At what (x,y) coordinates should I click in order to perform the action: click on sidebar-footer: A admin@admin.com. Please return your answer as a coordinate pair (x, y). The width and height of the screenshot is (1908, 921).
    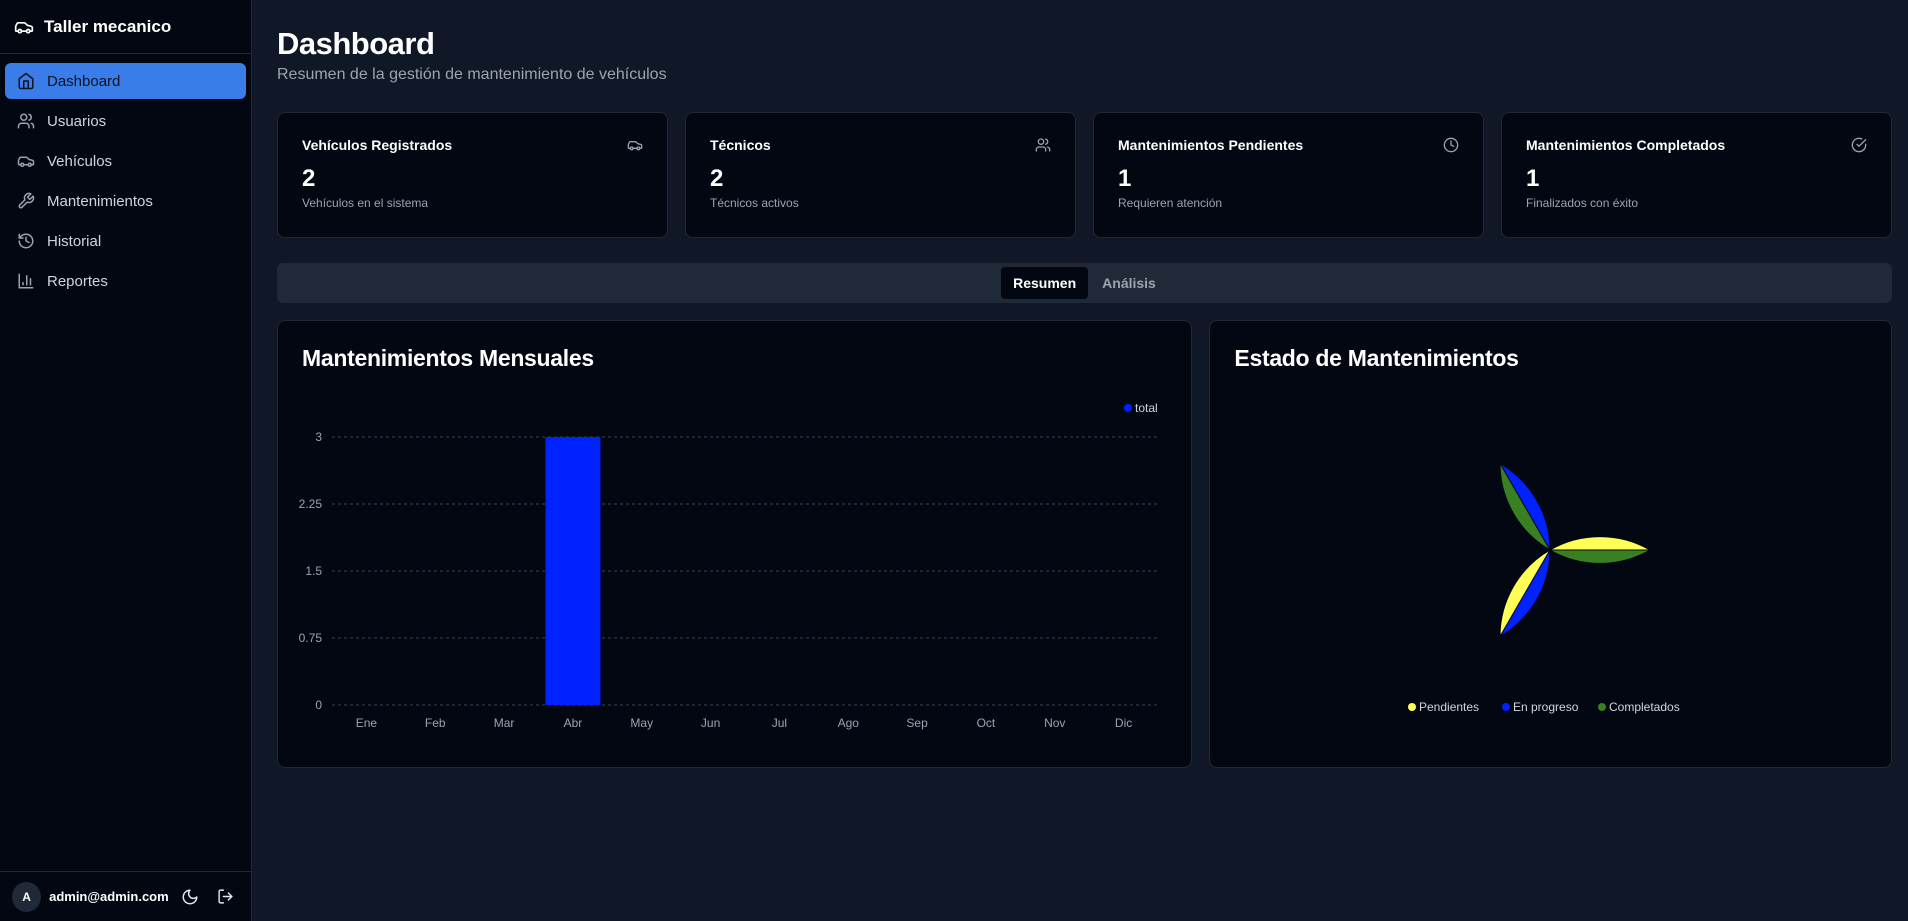
    Looking at the image, I should click on (125, 896).